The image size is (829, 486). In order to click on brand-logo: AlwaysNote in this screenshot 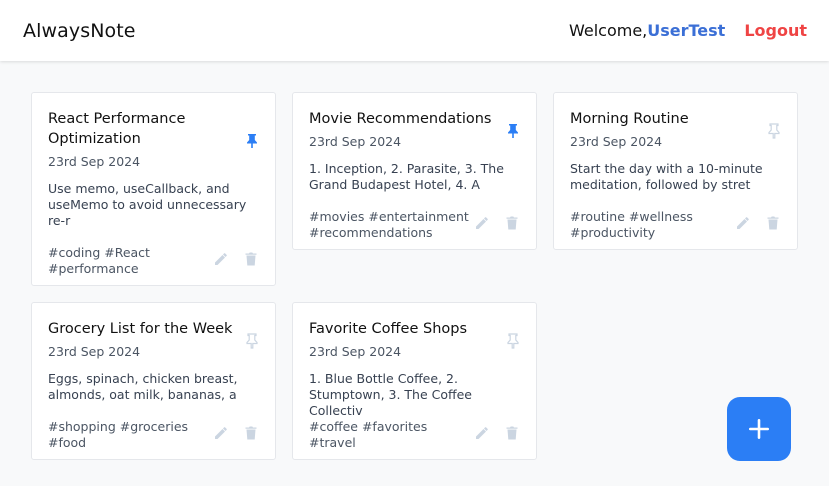, I will do `click(79, 31)`.